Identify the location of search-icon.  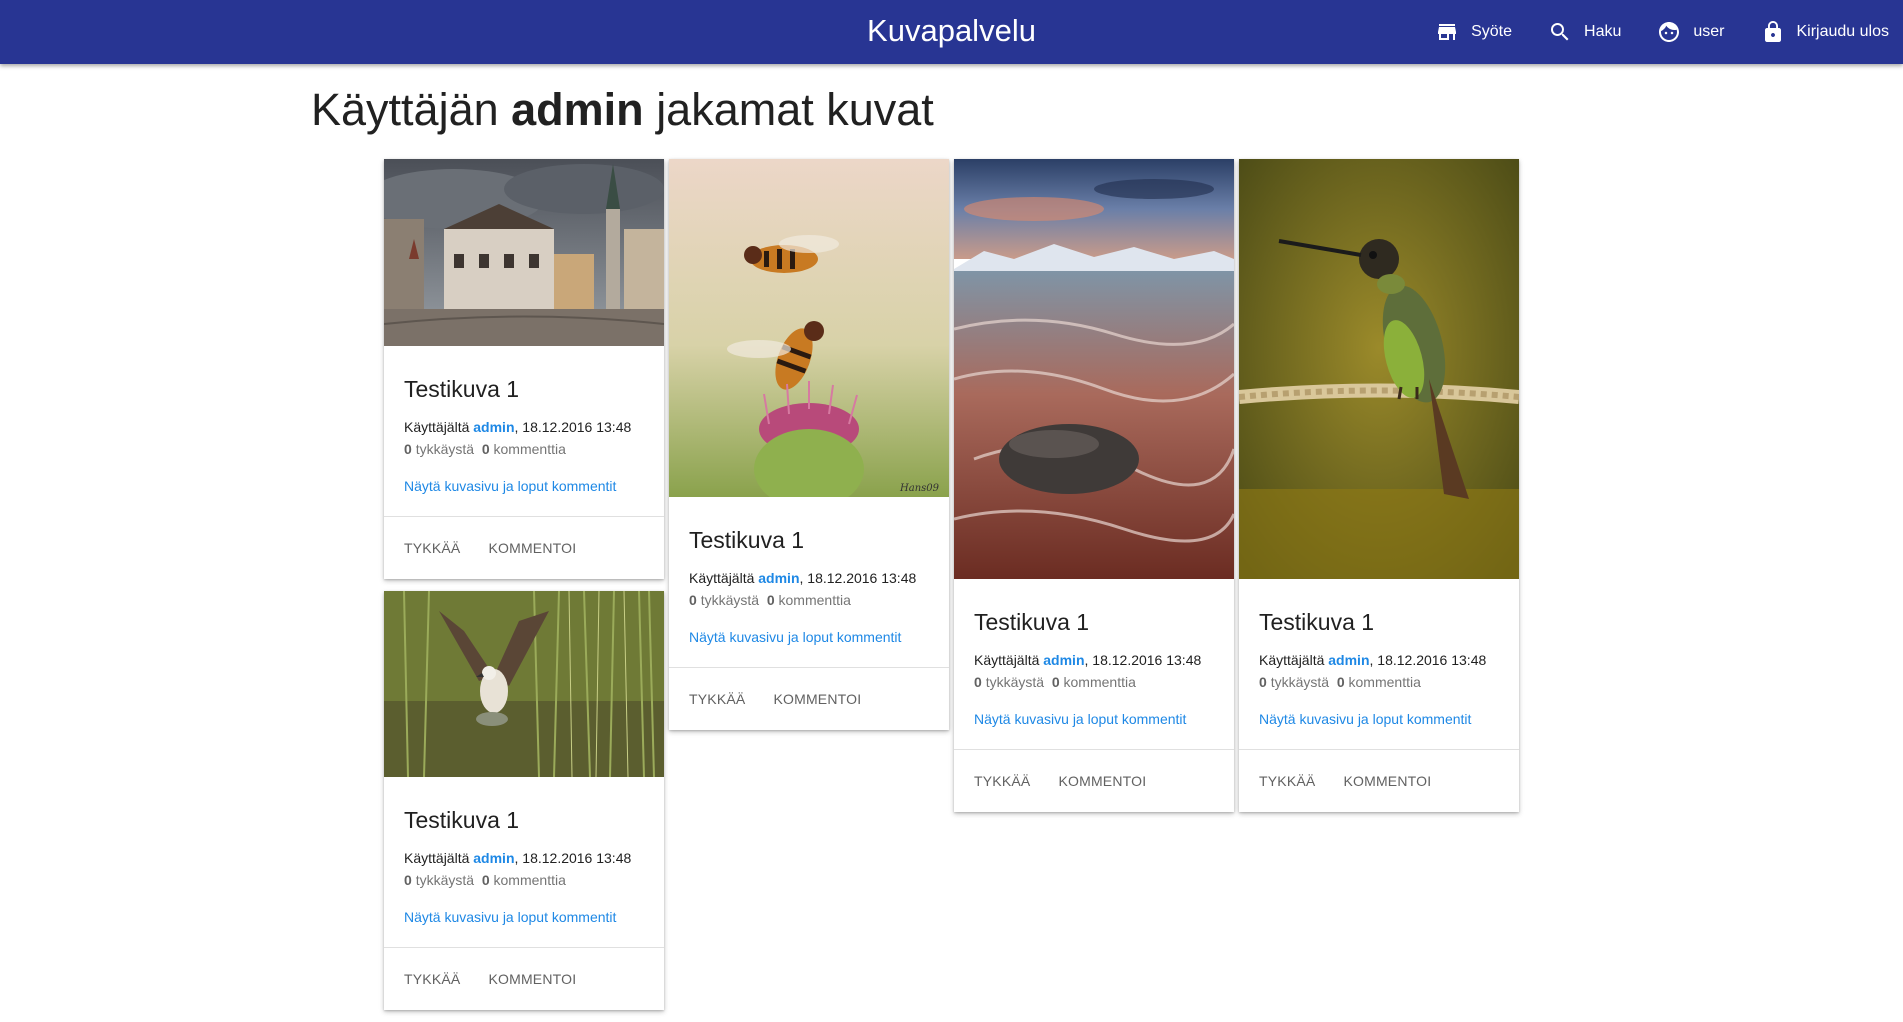
(1560, 32).